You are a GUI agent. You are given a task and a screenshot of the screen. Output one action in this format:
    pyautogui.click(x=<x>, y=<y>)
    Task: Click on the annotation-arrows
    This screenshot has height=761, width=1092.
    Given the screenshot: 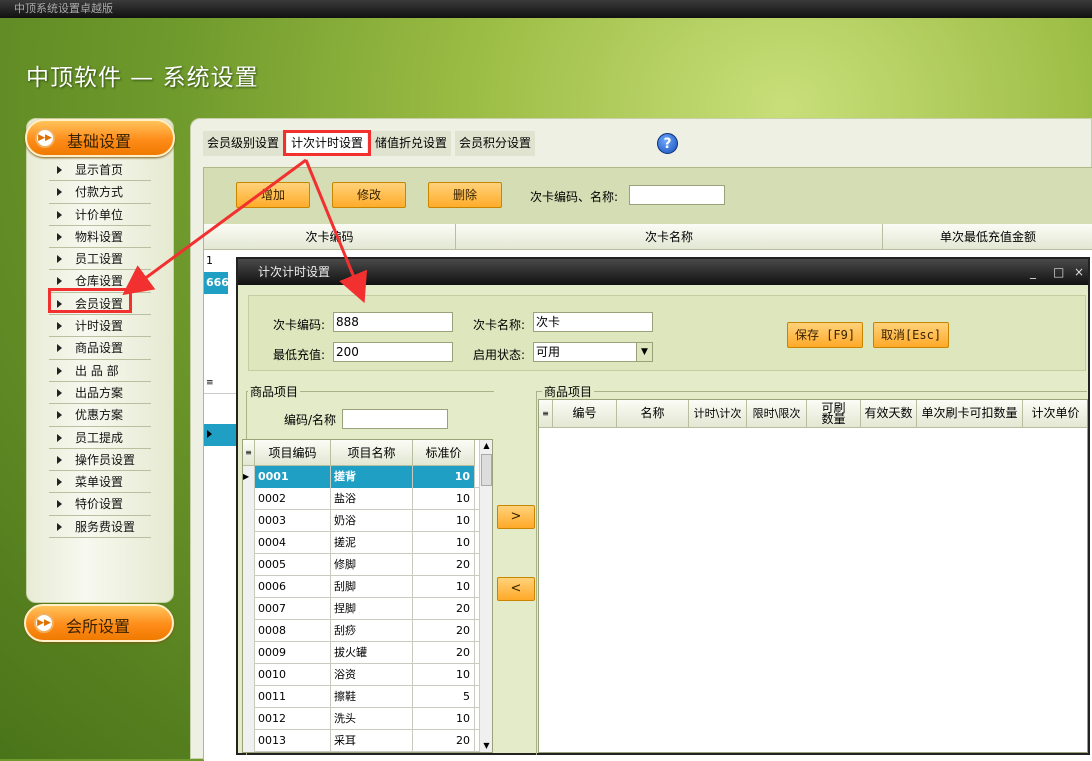 What is the action you would take?
    pyautogui.click(x=245, y=231)
    